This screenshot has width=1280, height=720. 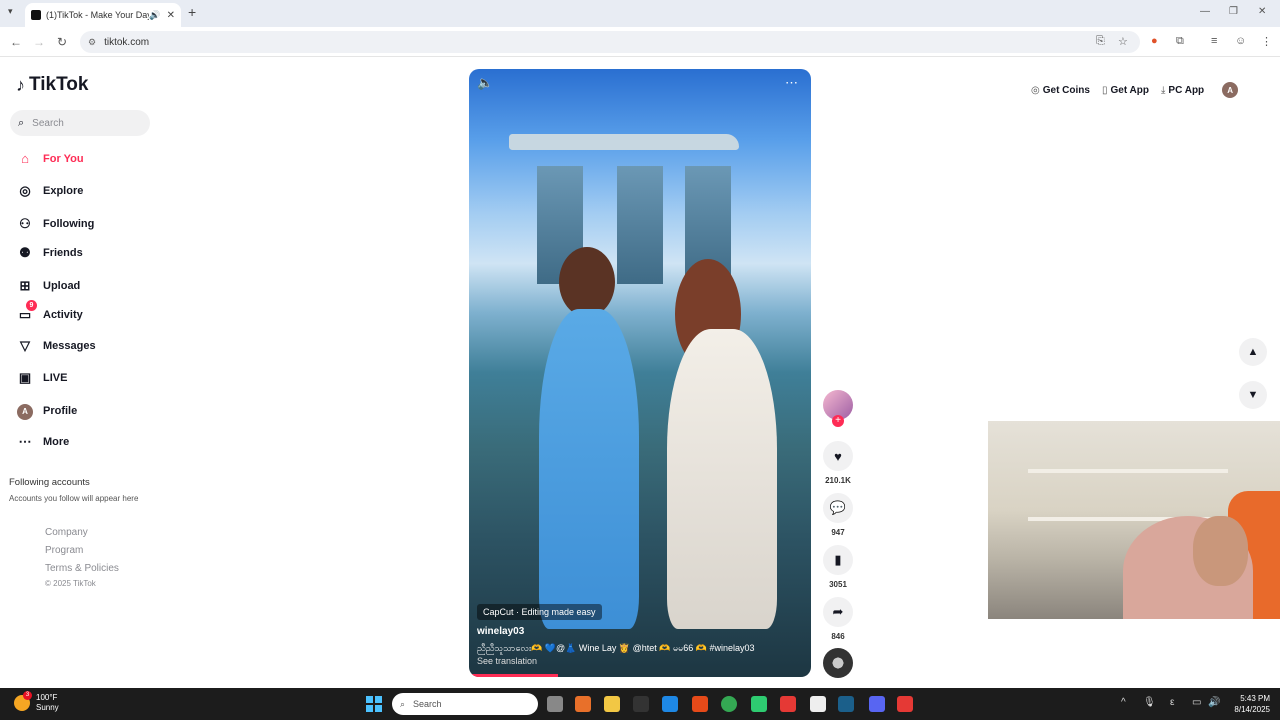 What do you see at coordinates (56, 346) in the screenshot?
I see `sidebar-item-messages: ▽ Messages` at bounding box center [56, 346].